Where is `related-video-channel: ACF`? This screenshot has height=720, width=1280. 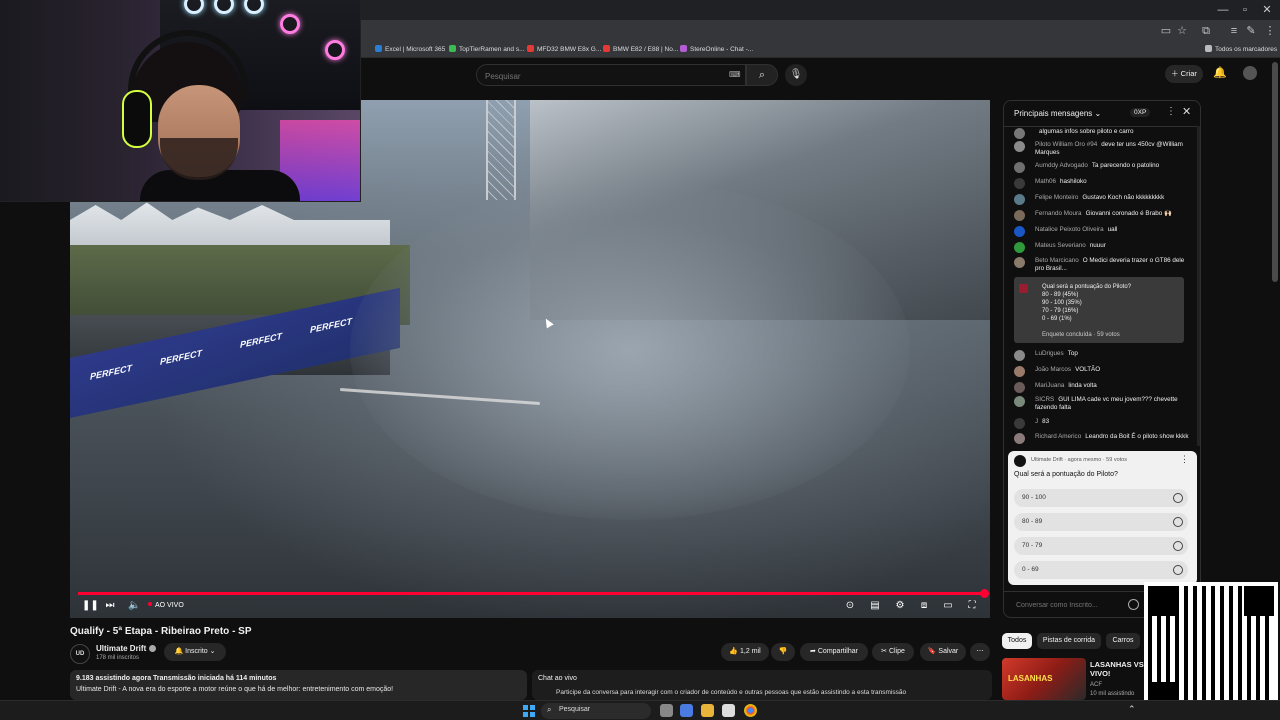 related-video-channel: ACF is located at coordinates (1096, 685).